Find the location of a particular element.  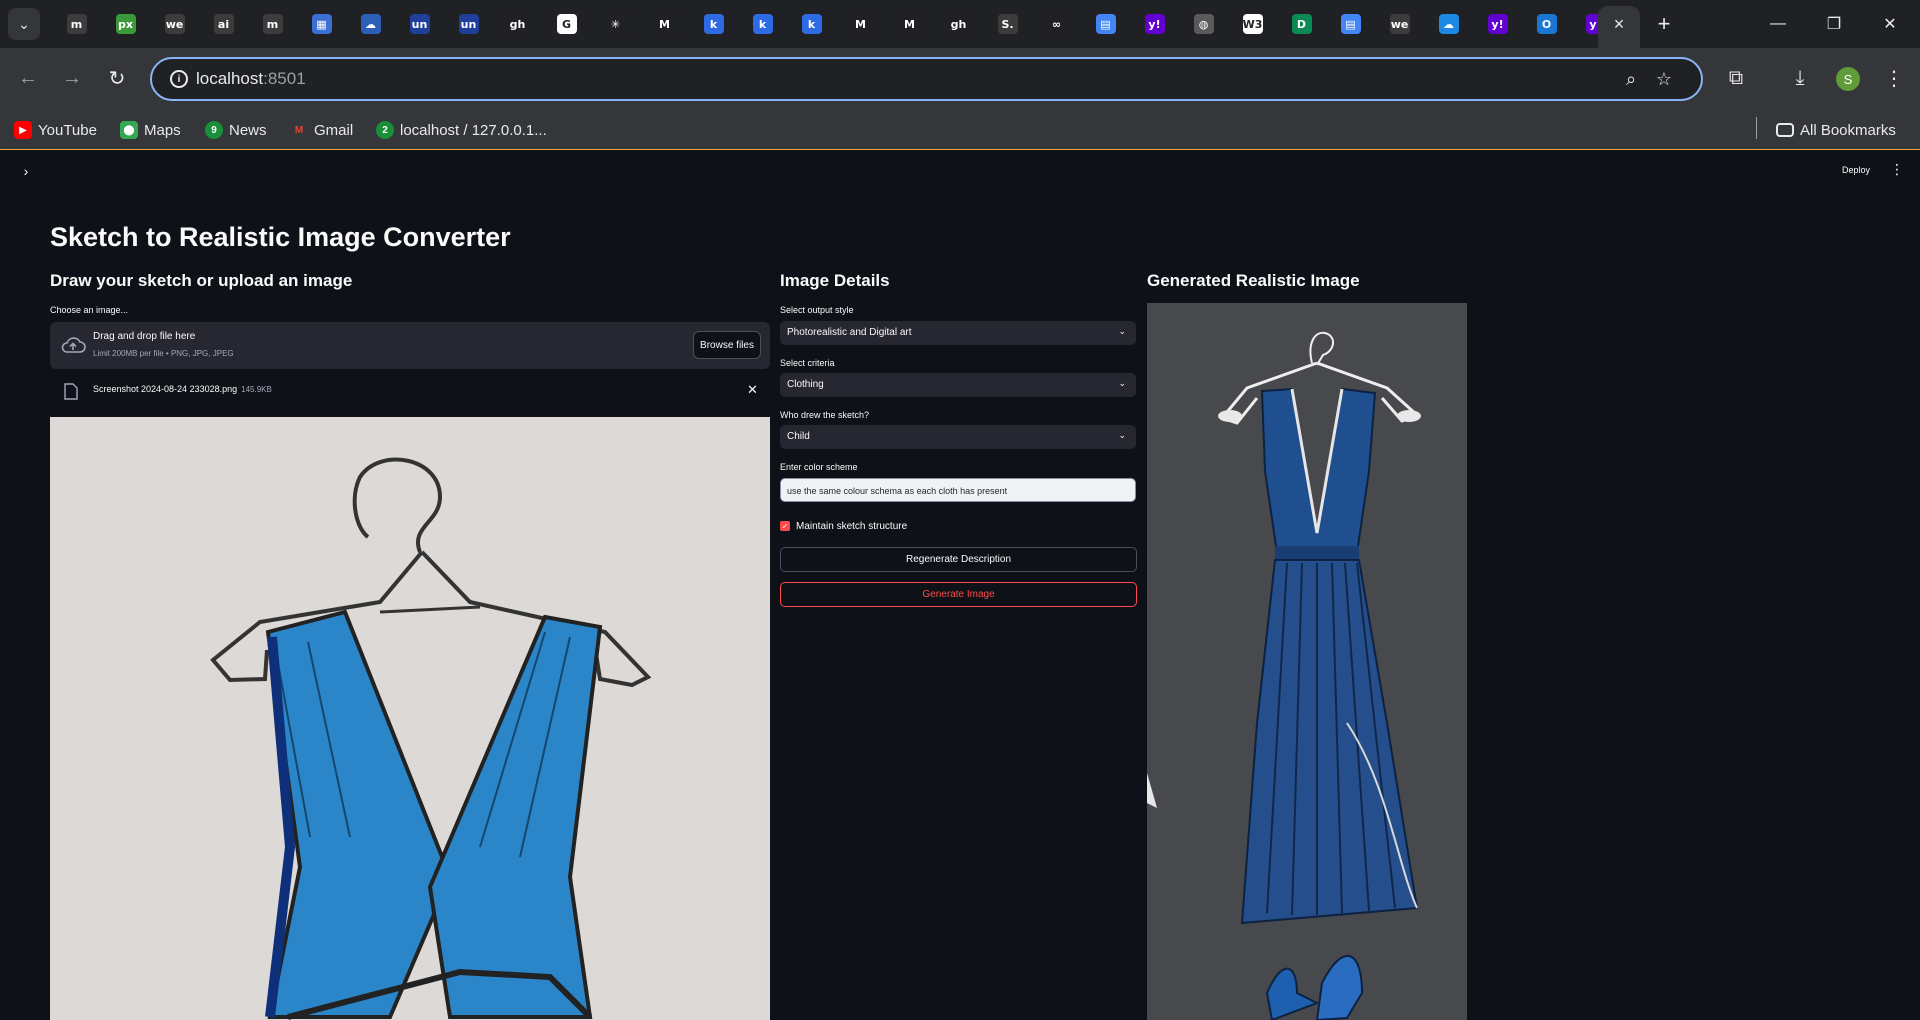

avatar: S is located at coordinates (1848, 79).